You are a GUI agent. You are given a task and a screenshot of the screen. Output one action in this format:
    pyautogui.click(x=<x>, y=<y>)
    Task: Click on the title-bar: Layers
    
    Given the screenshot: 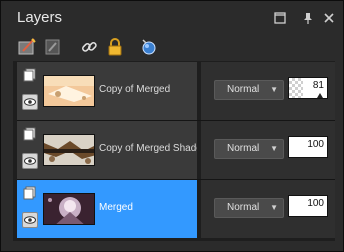 What is the action you would take?
    pyautogui.click(x=172, y=17)
    